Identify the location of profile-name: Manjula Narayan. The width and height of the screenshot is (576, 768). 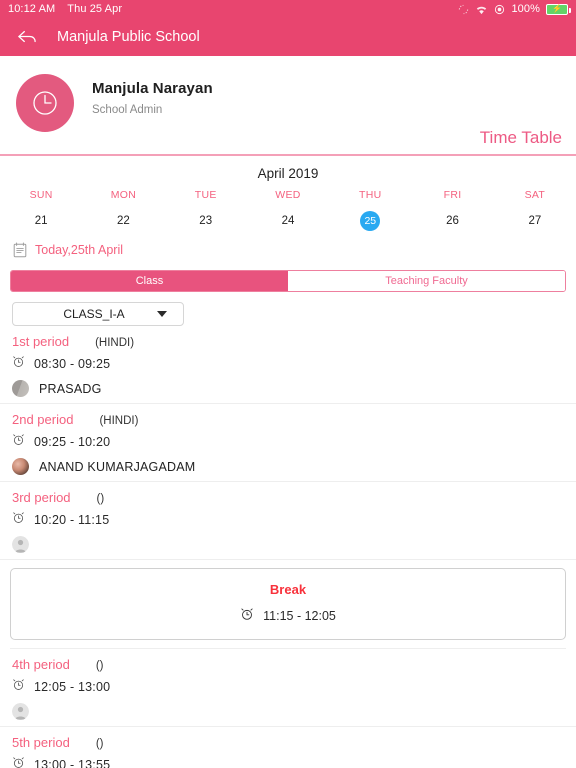
(152, 88).